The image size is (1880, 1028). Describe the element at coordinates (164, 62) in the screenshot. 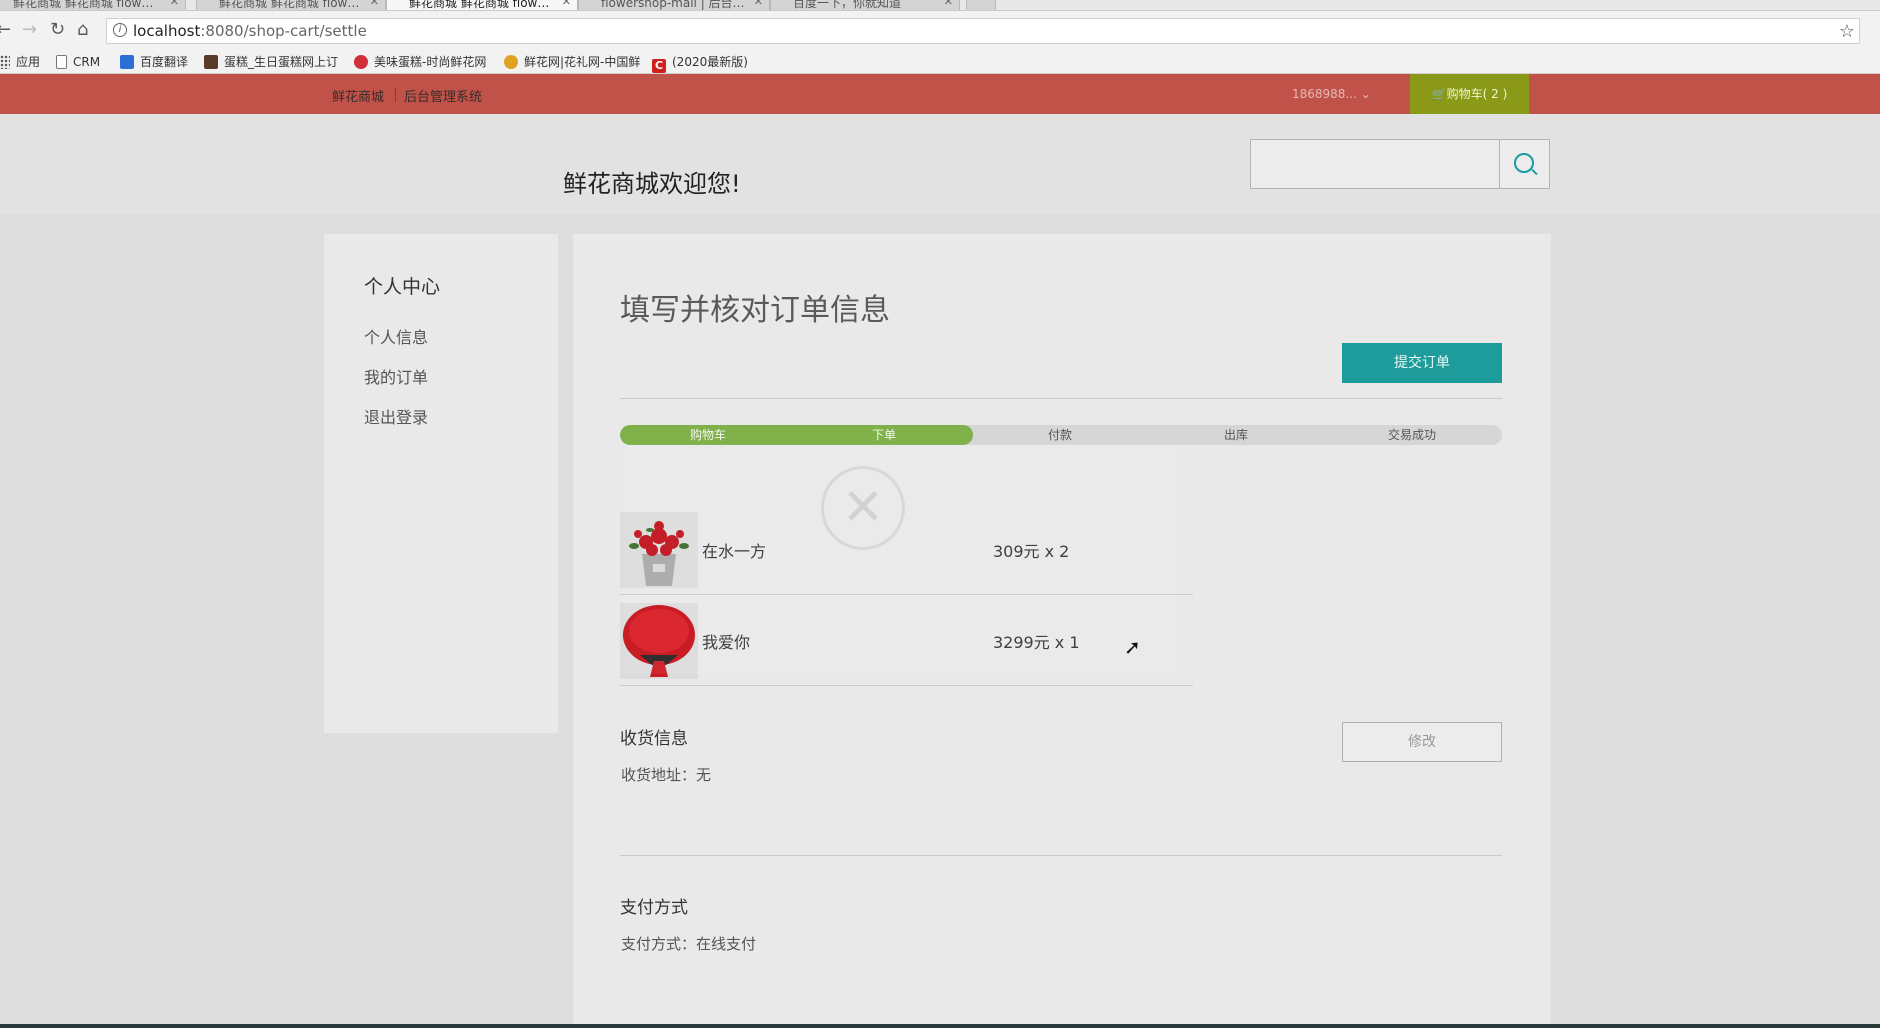

I see `bookmark-label: 百度翻译` at that location.